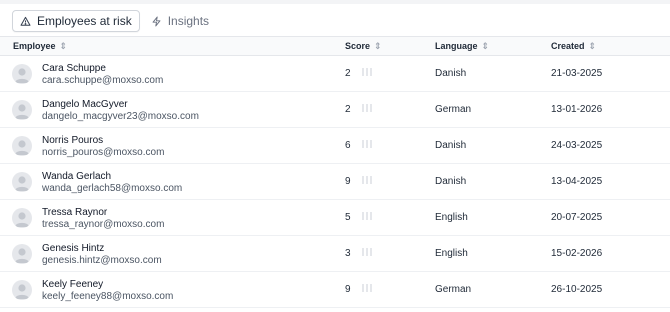  Describe the element at coordinates (363, 46) in the screenshot. I see `column-header-score: Score ⇕` at that location.